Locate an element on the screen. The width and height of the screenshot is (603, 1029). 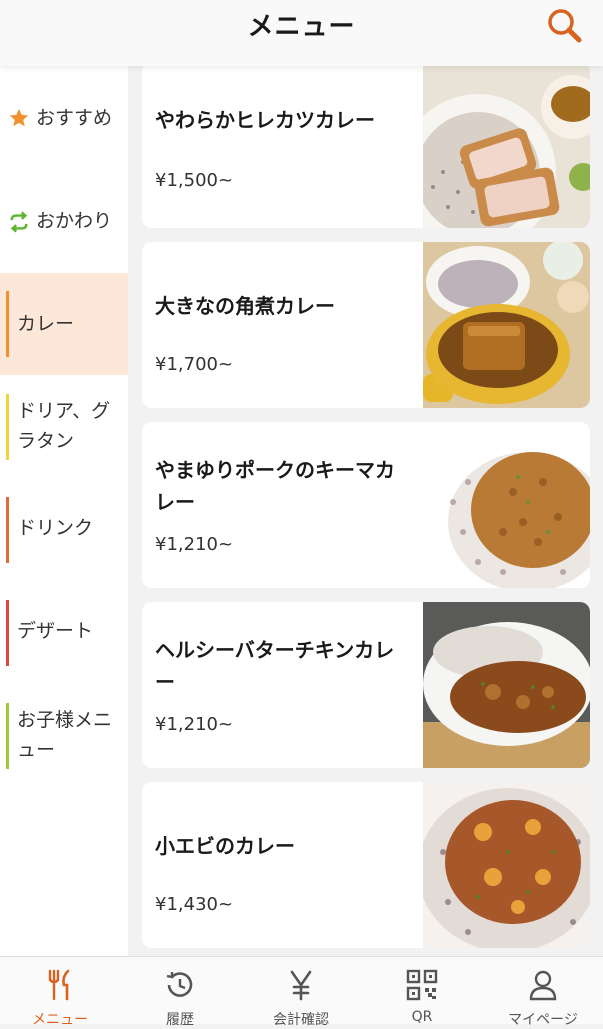
search-icon is located at coordinates (565, 26).